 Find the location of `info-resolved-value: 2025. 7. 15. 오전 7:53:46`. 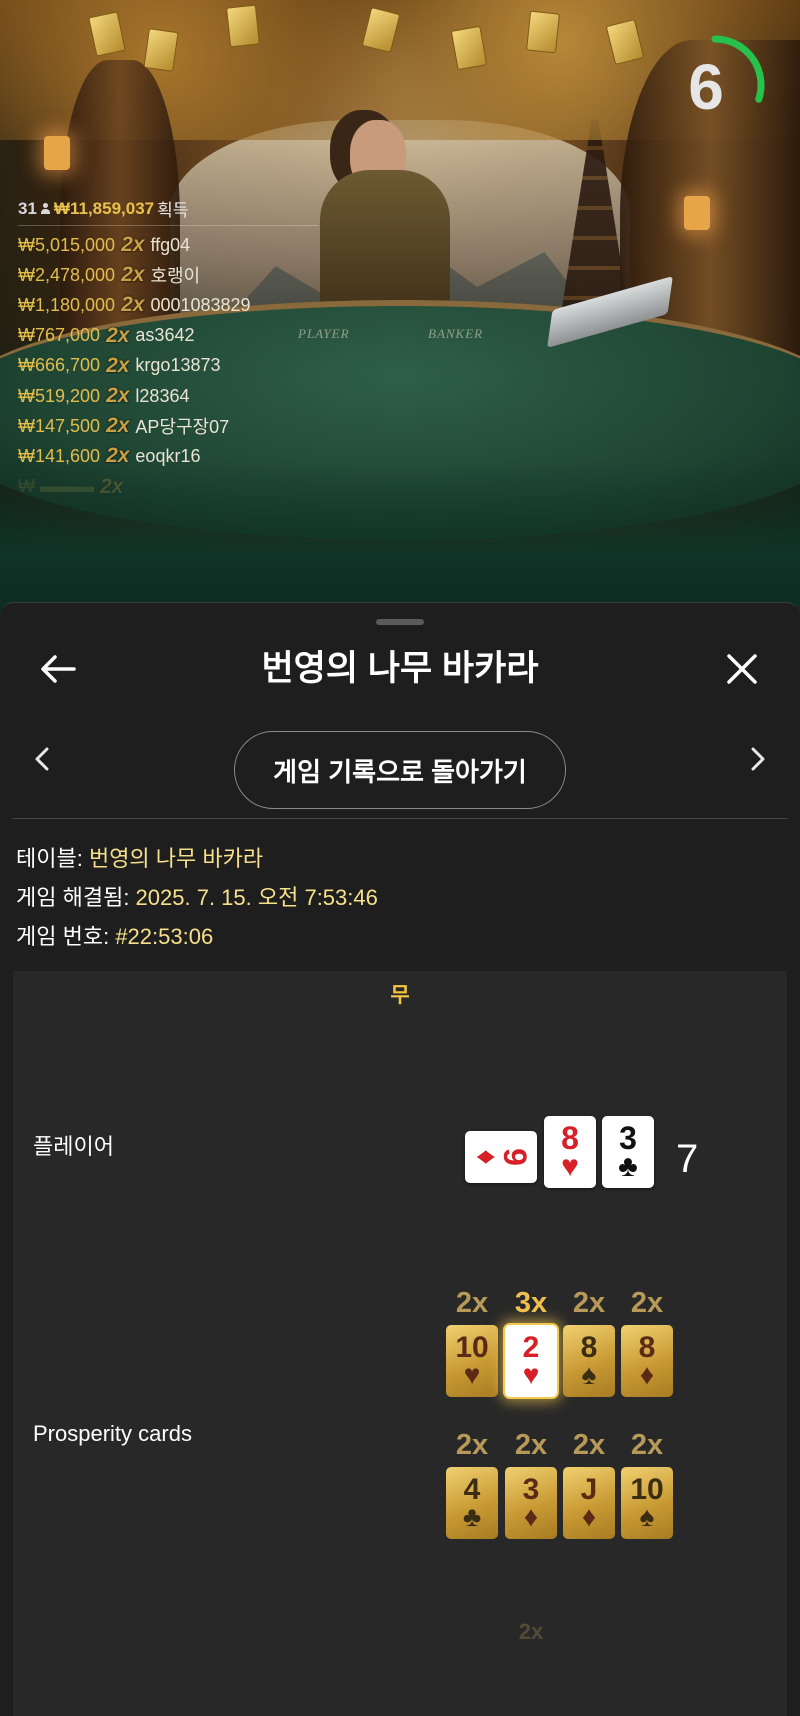

info-resolved-value: 2025. 7. 15. 오전 7:53:46 is located at coordinates (256, 897).